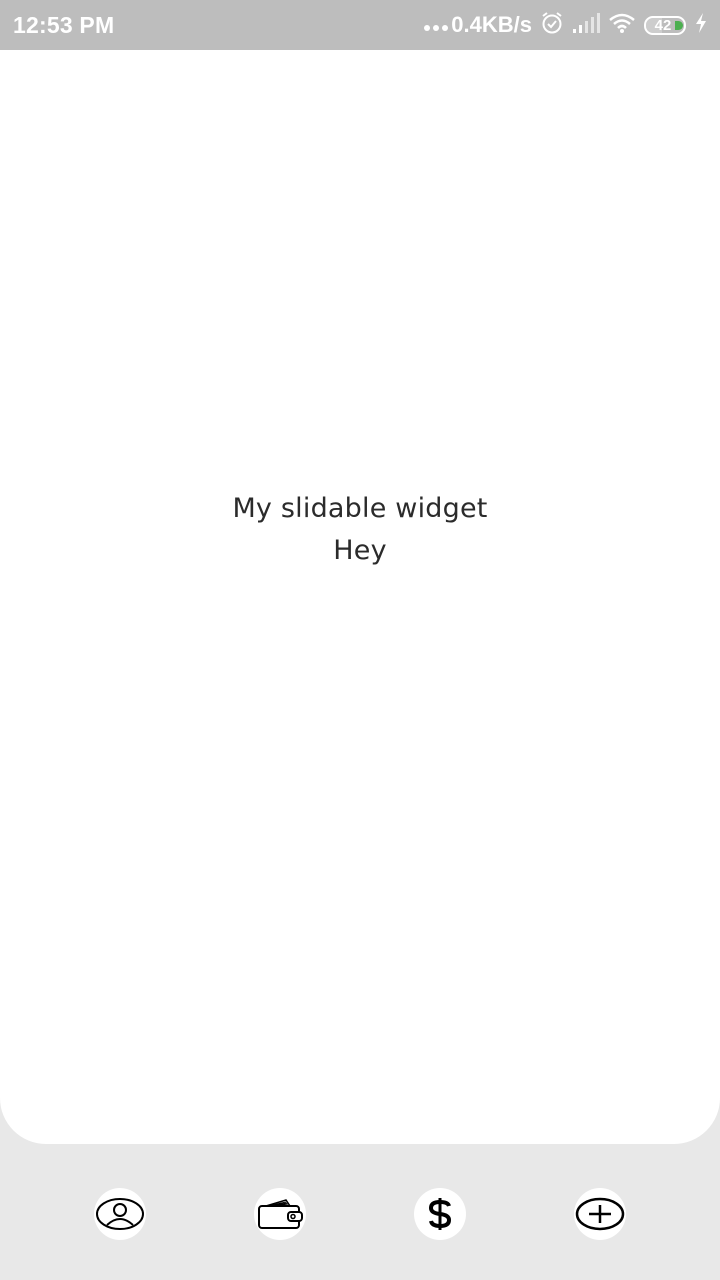 Image resolution: width=720 pixels, height=1280 pixels. I want to click on add-button, so click(600, 1214).